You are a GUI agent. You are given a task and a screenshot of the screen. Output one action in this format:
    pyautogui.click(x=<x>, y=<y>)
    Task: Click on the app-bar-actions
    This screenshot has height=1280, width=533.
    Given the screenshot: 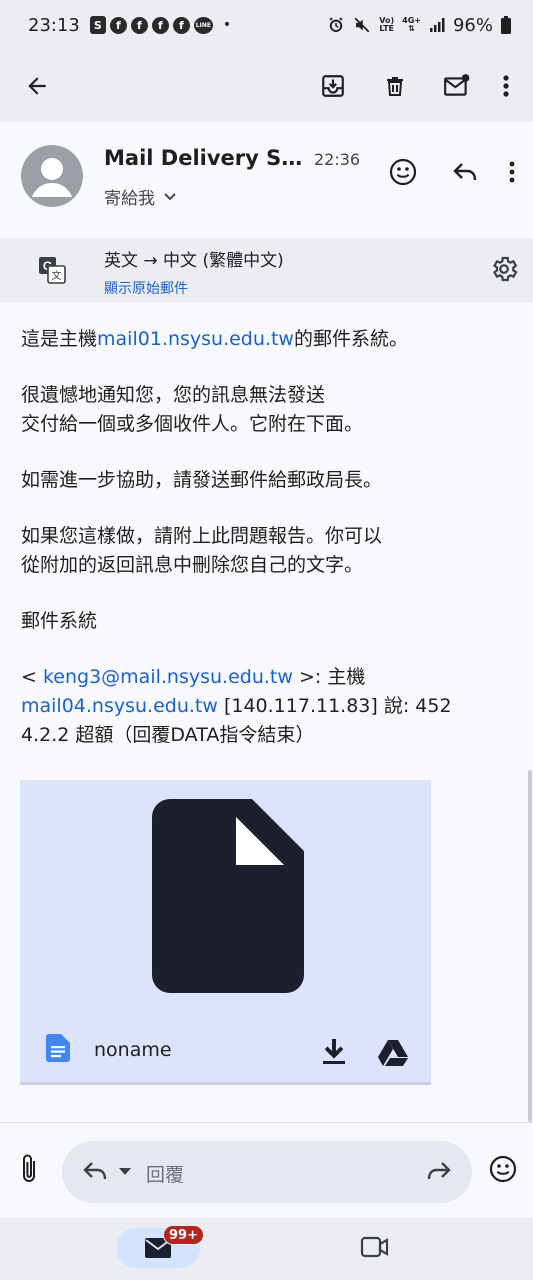 What is the action you would take?
    pyautogui.click(x=413, y=86)
    